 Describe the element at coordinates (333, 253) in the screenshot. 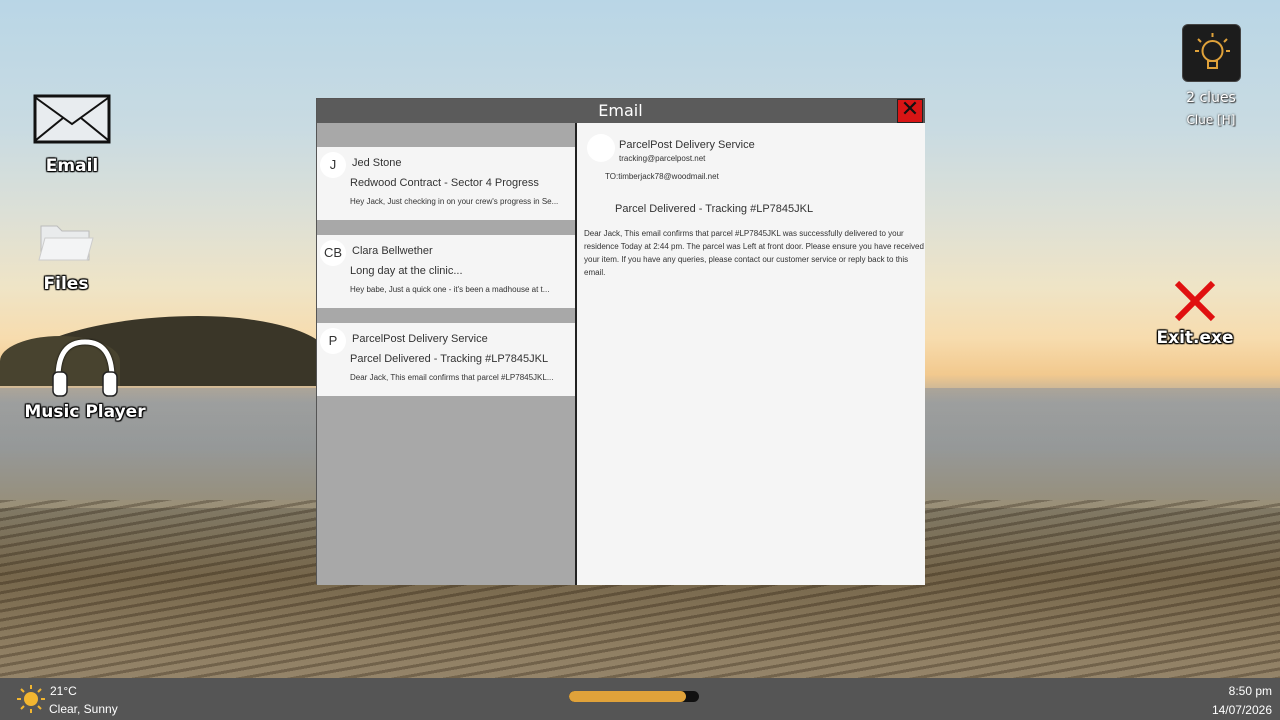

I see `avatar: CB` at that location.